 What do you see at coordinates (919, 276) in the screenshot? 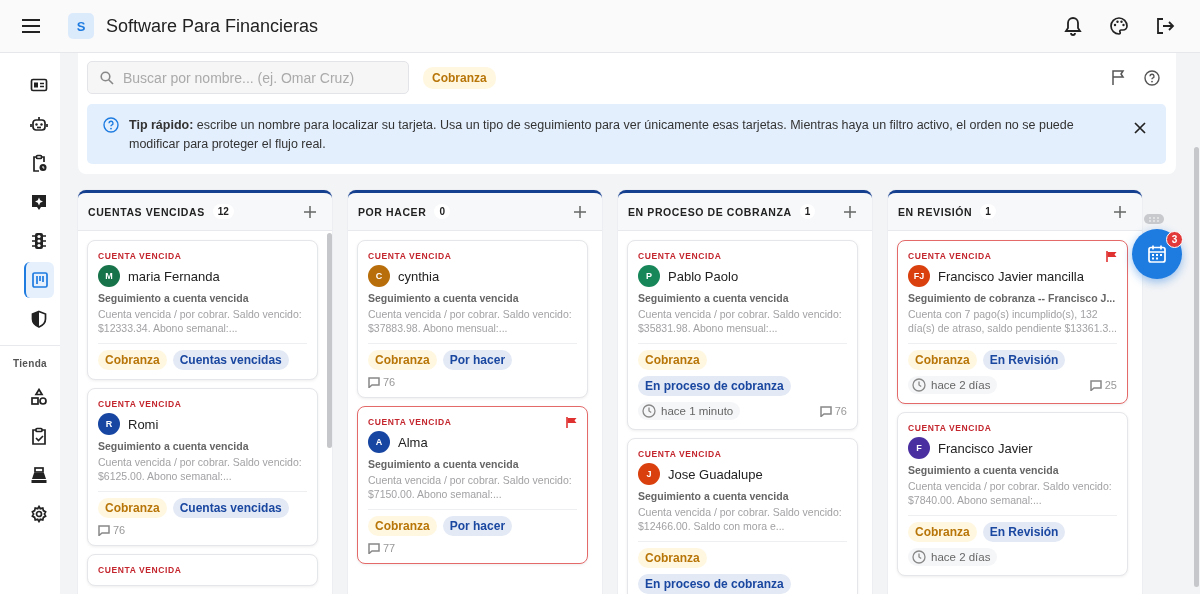
I see `avatar: FJ` at bounding box center [919, 276].